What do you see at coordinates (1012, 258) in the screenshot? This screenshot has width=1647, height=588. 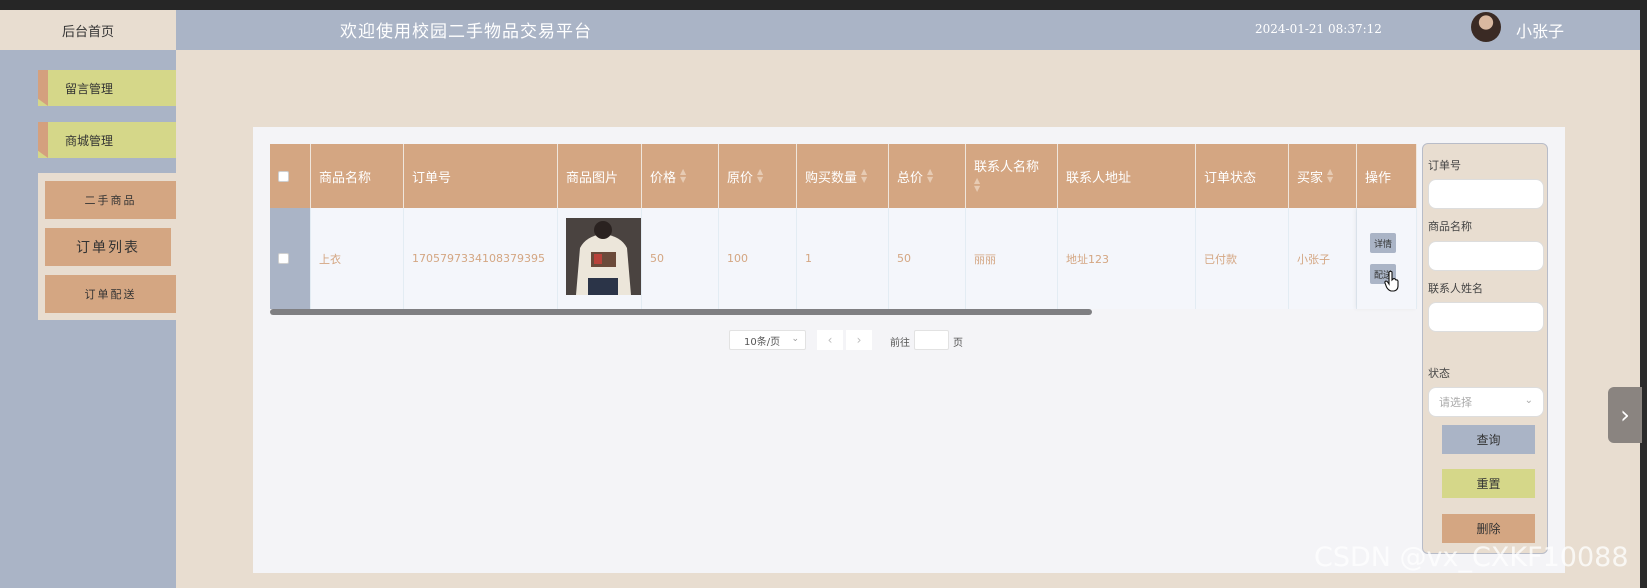 I see `cell-contact-name: 丽丽` at bounding box center [1012, 258].